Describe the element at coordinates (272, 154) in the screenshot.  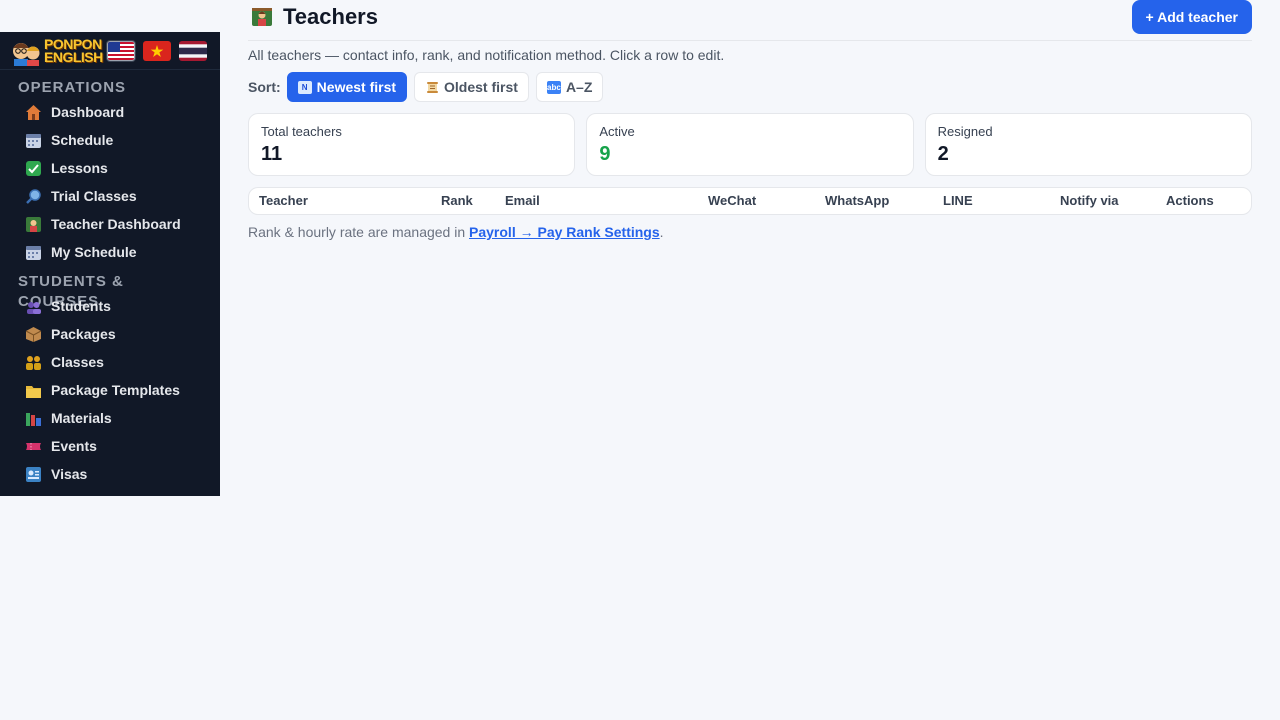
I see `stat-value: 11` at that location.